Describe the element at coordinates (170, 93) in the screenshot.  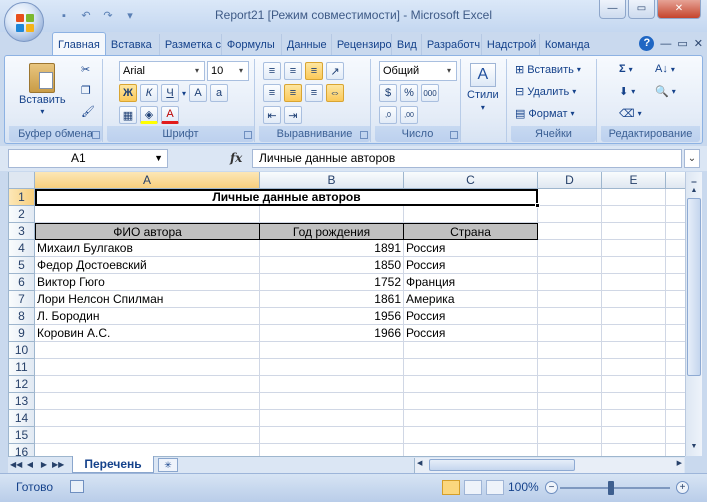
I see `underline-button: Ч` at that location.